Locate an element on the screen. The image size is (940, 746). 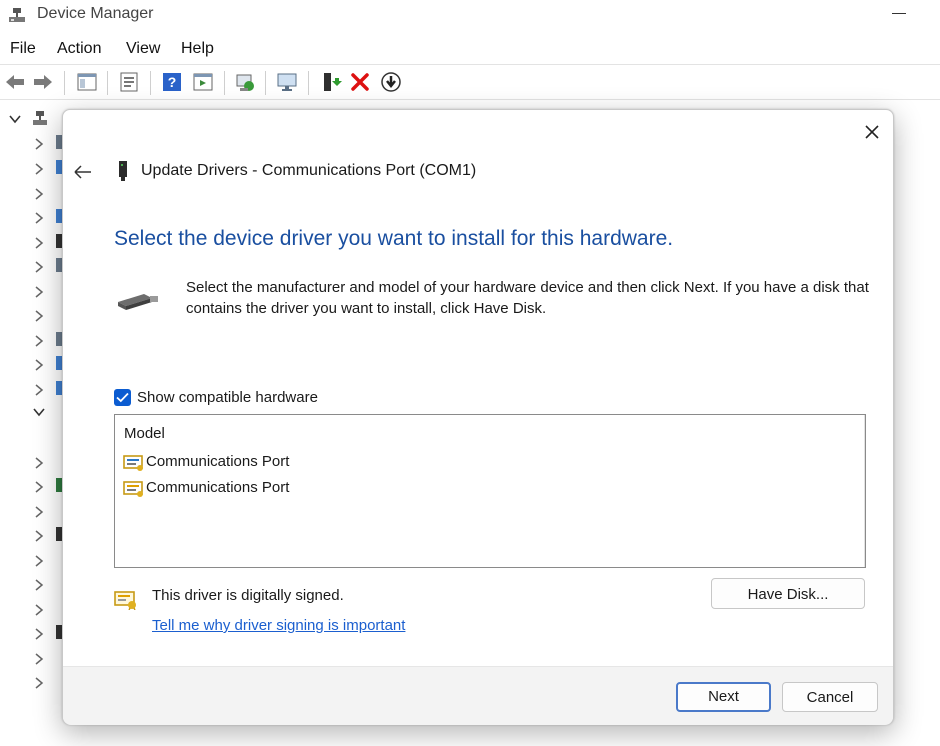
communications-port-icon is located at coordinates (123, 171).